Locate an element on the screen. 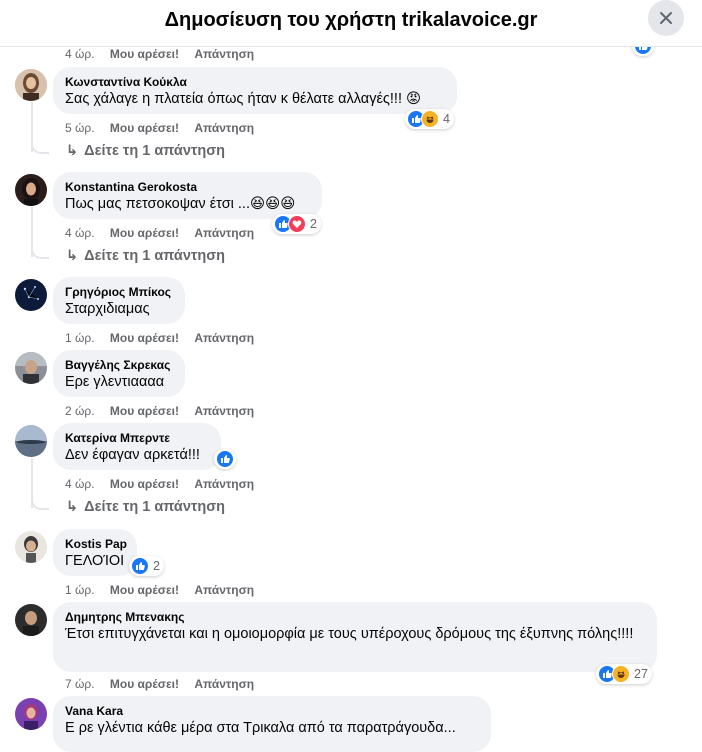 This screenshot has height=752, width=702. comment-bubble: Kostis Pap ΓΕΛΟΊΟΙ is located at coordinates (95, 552).